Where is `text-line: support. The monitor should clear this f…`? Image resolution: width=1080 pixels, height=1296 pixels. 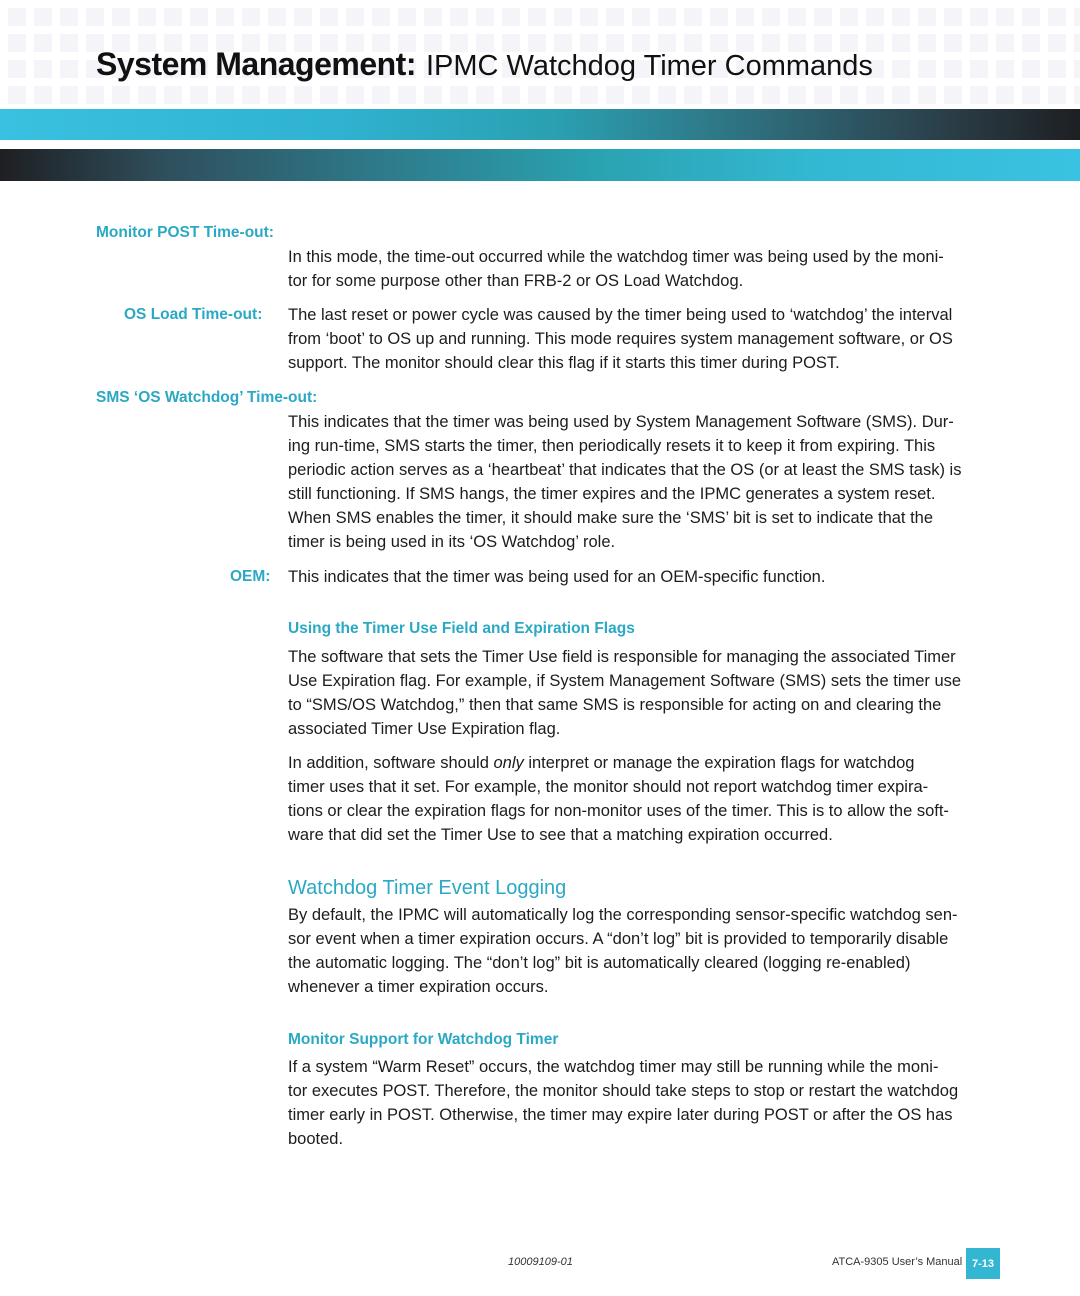
text-line: support. The monitor should clear this f… is located at coordinates (564, 363).